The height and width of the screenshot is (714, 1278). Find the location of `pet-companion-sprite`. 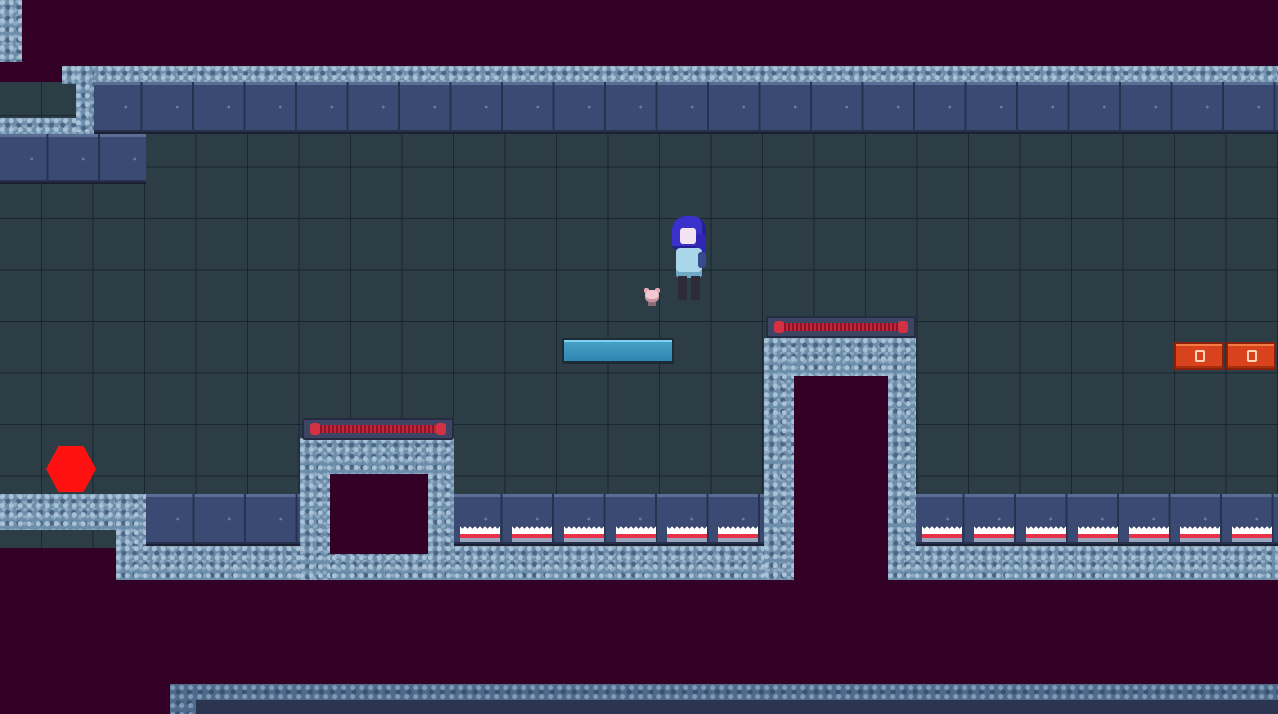

pet-companion-sprite is located at coordinates (652, 297).